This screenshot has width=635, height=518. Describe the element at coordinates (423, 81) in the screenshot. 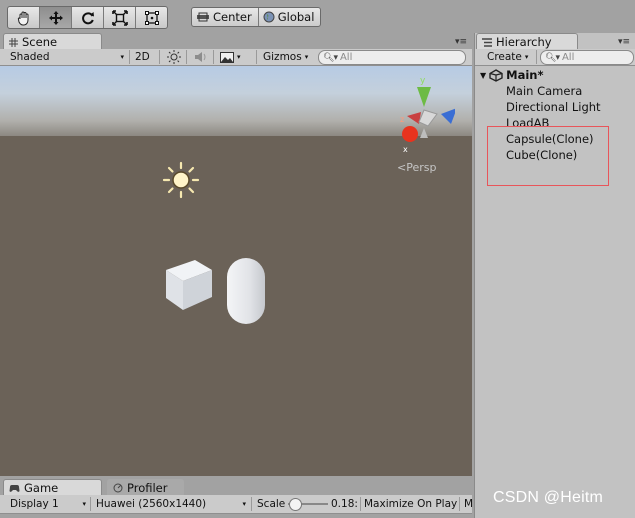

I see `gizmo-y-label: y` at that location.